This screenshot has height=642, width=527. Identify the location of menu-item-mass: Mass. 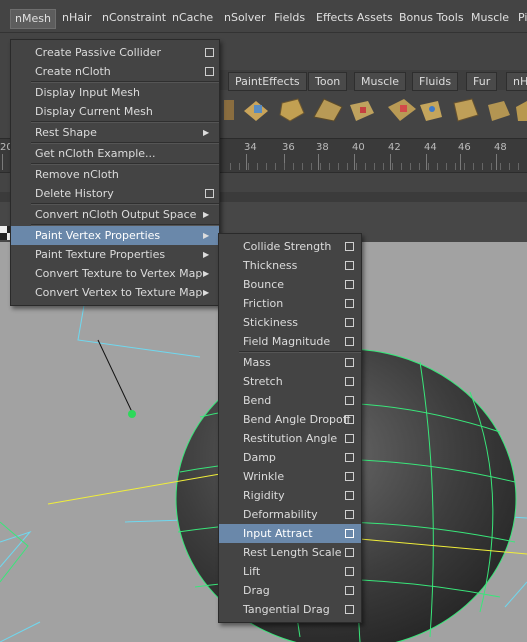
(290, 362).